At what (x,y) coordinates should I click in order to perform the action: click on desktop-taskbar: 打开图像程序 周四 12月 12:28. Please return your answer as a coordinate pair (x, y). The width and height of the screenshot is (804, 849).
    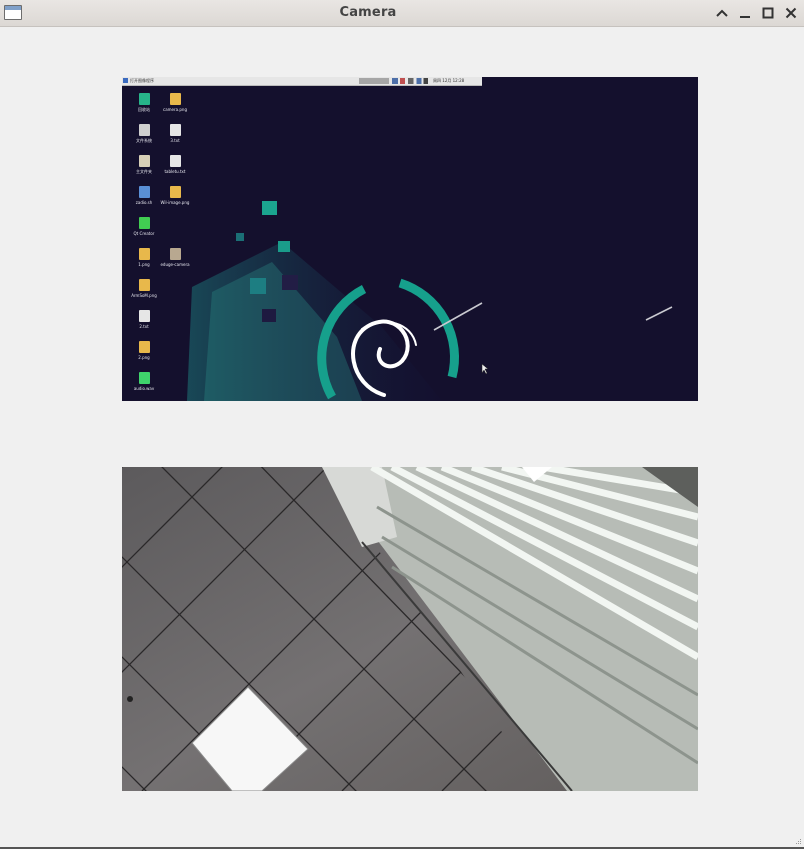
    Looking at the image, I should click on (302, 81).